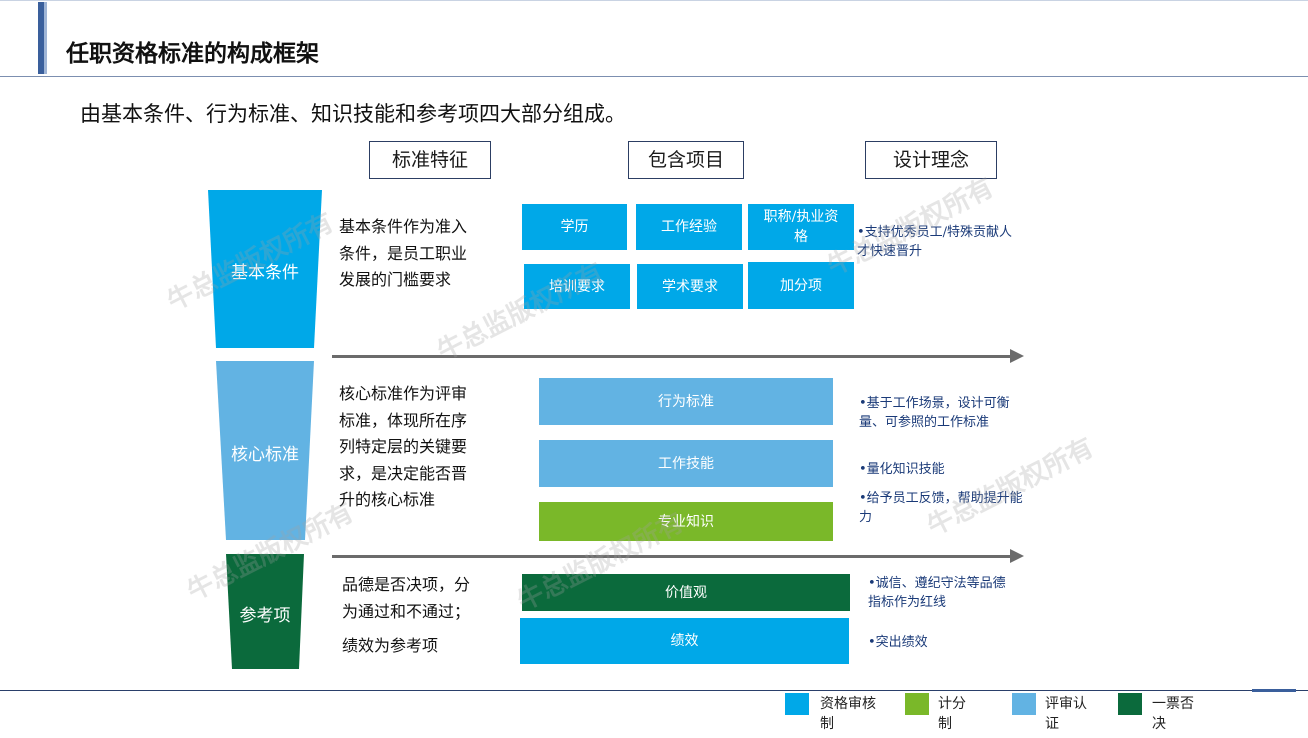 This screenshot has height=738, width=1308. I want to click on item-box-behavior-standard: 行为标准, so click(686, 401).